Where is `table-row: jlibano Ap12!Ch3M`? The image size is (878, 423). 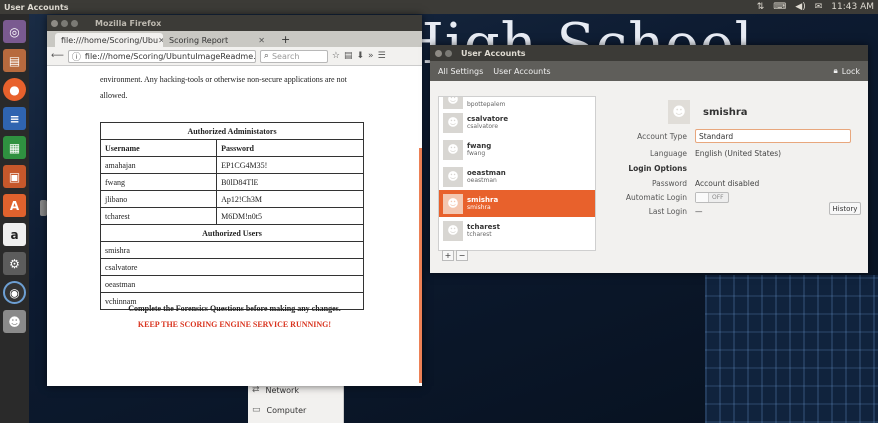 table-row: jlibano Ap12!Ch3M is located at coordinates (231, 199).